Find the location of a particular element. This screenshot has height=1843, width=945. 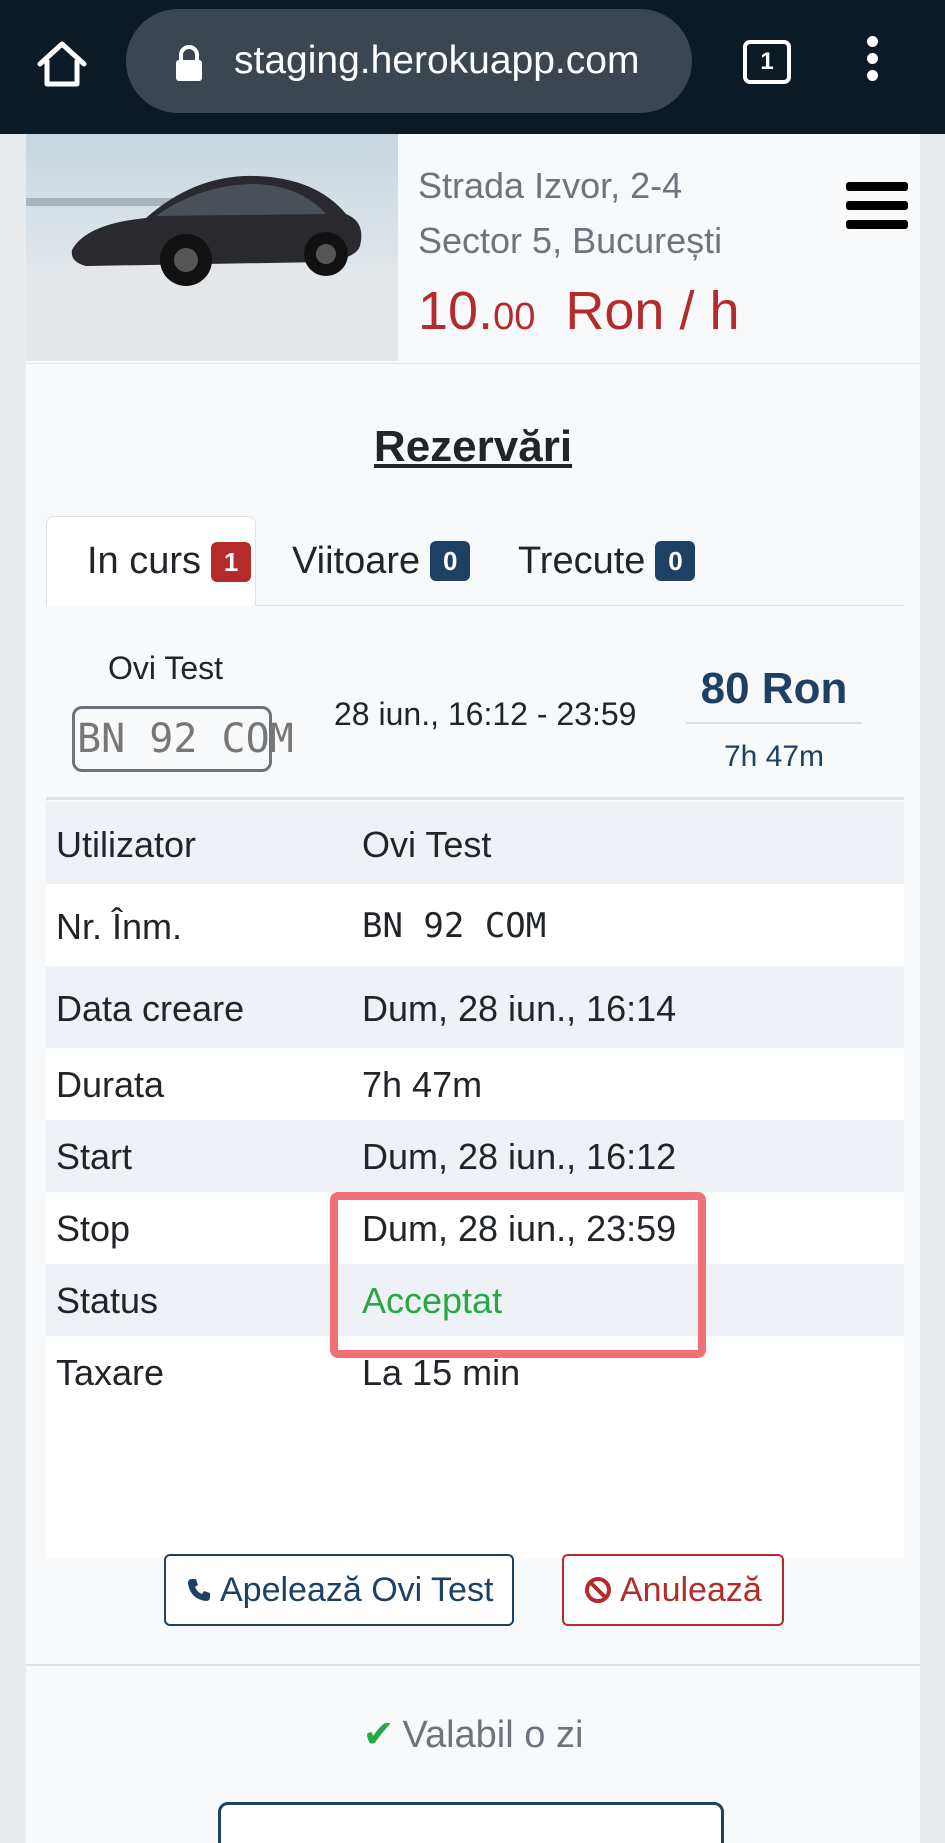

detail-key: Stop is located at coordinates (93, 1228).